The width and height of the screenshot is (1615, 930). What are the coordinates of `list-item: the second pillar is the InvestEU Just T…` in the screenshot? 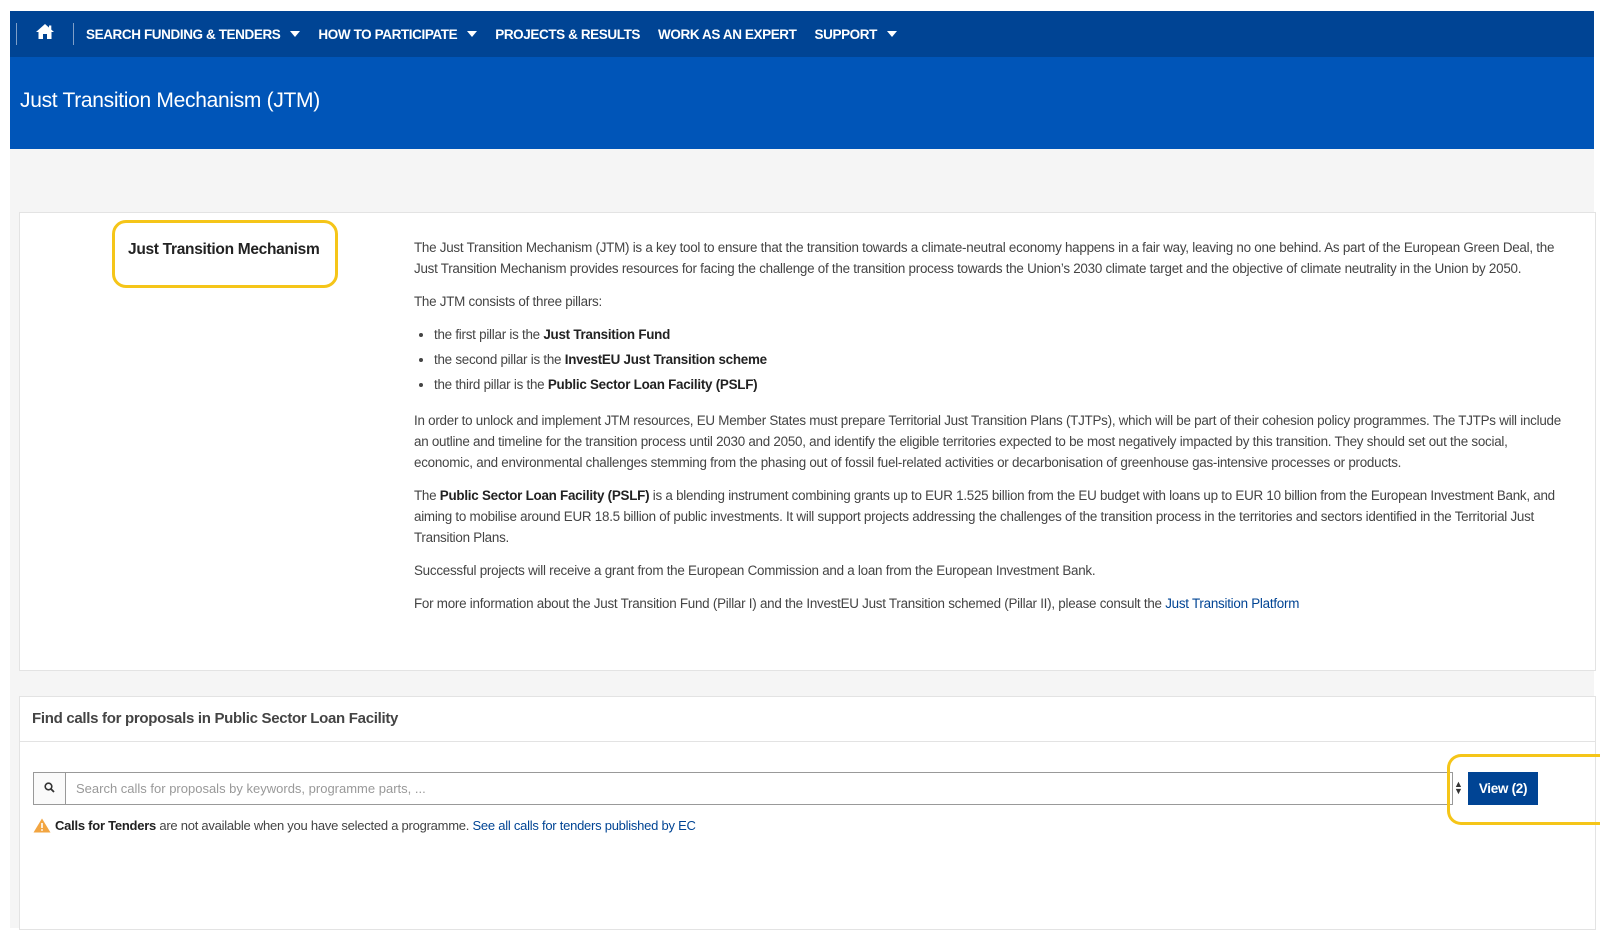 It's located at (999, 359).